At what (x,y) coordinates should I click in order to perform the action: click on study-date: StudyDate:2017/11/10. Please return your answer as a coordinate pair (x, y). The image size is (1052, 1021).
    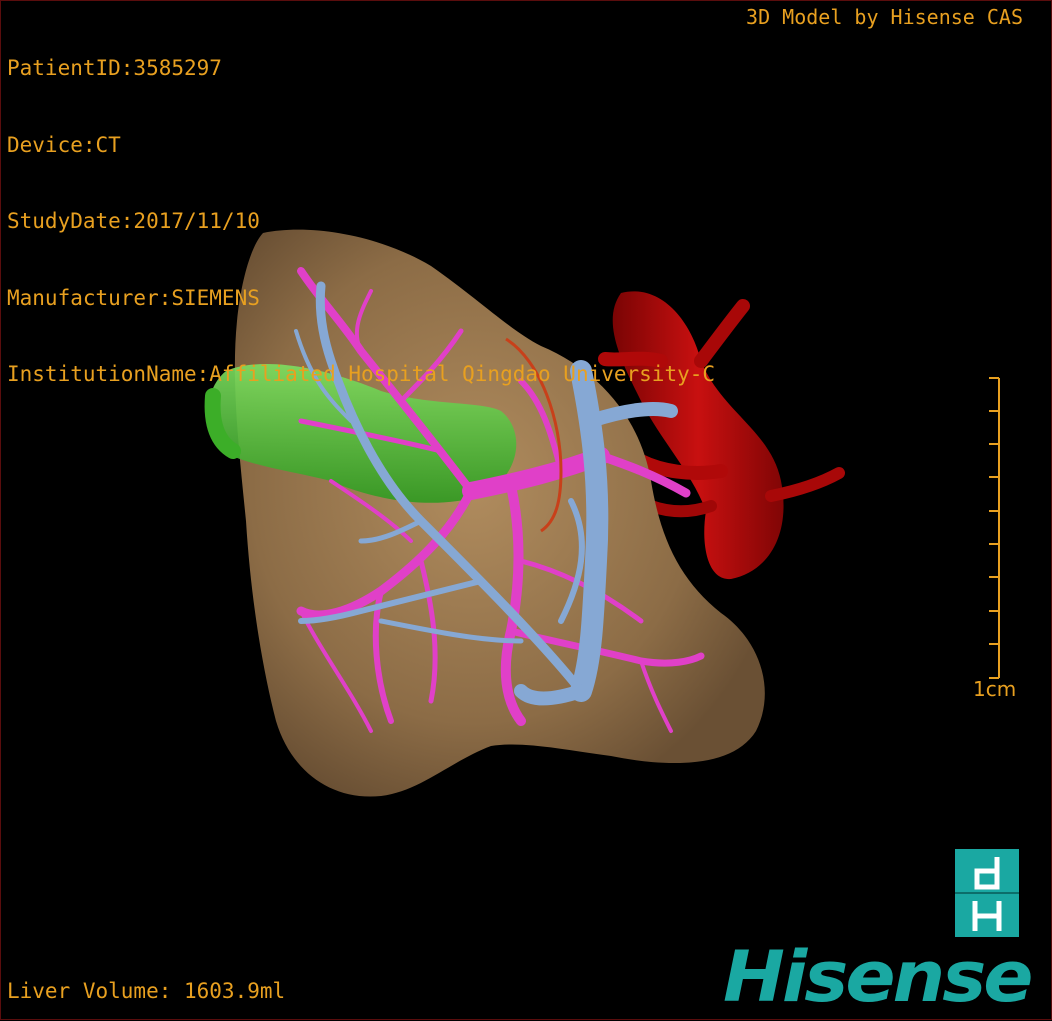
    Looking at the image, I should click on (133, 221).